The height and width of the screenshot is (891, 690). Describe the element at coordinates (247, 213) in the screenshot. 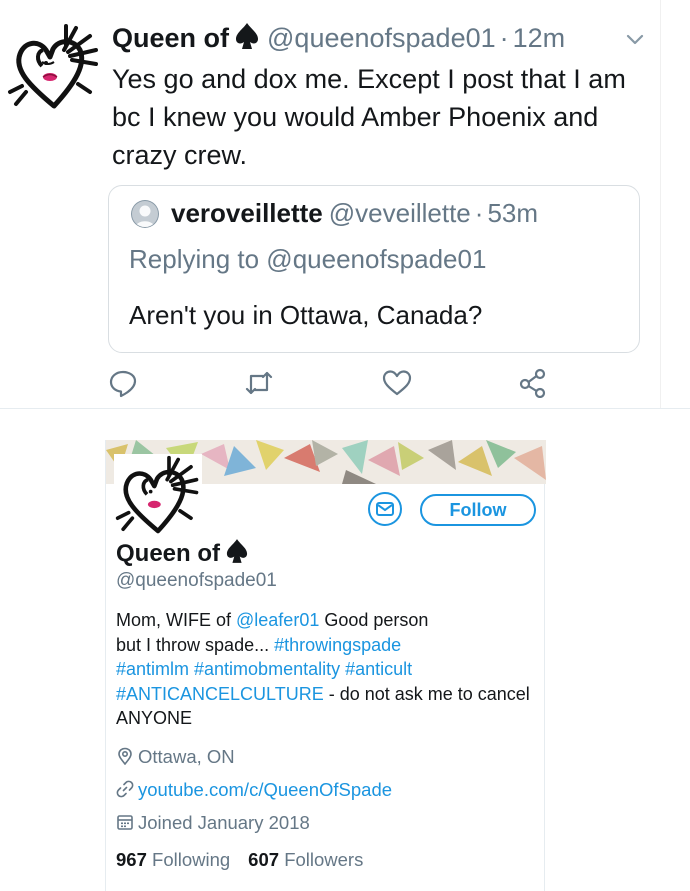

I see `quoted-author-name: veroveillette` at that location.